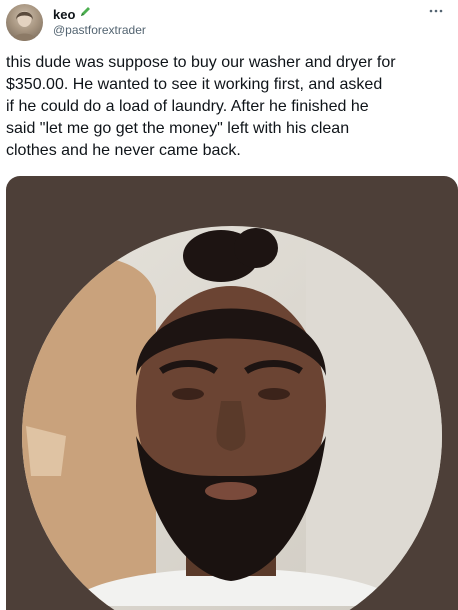 The width and height of the screenshot is (458, 610). Describe the element at coordinates (24, 22) in the screenshot. I see `avatar` at that location.